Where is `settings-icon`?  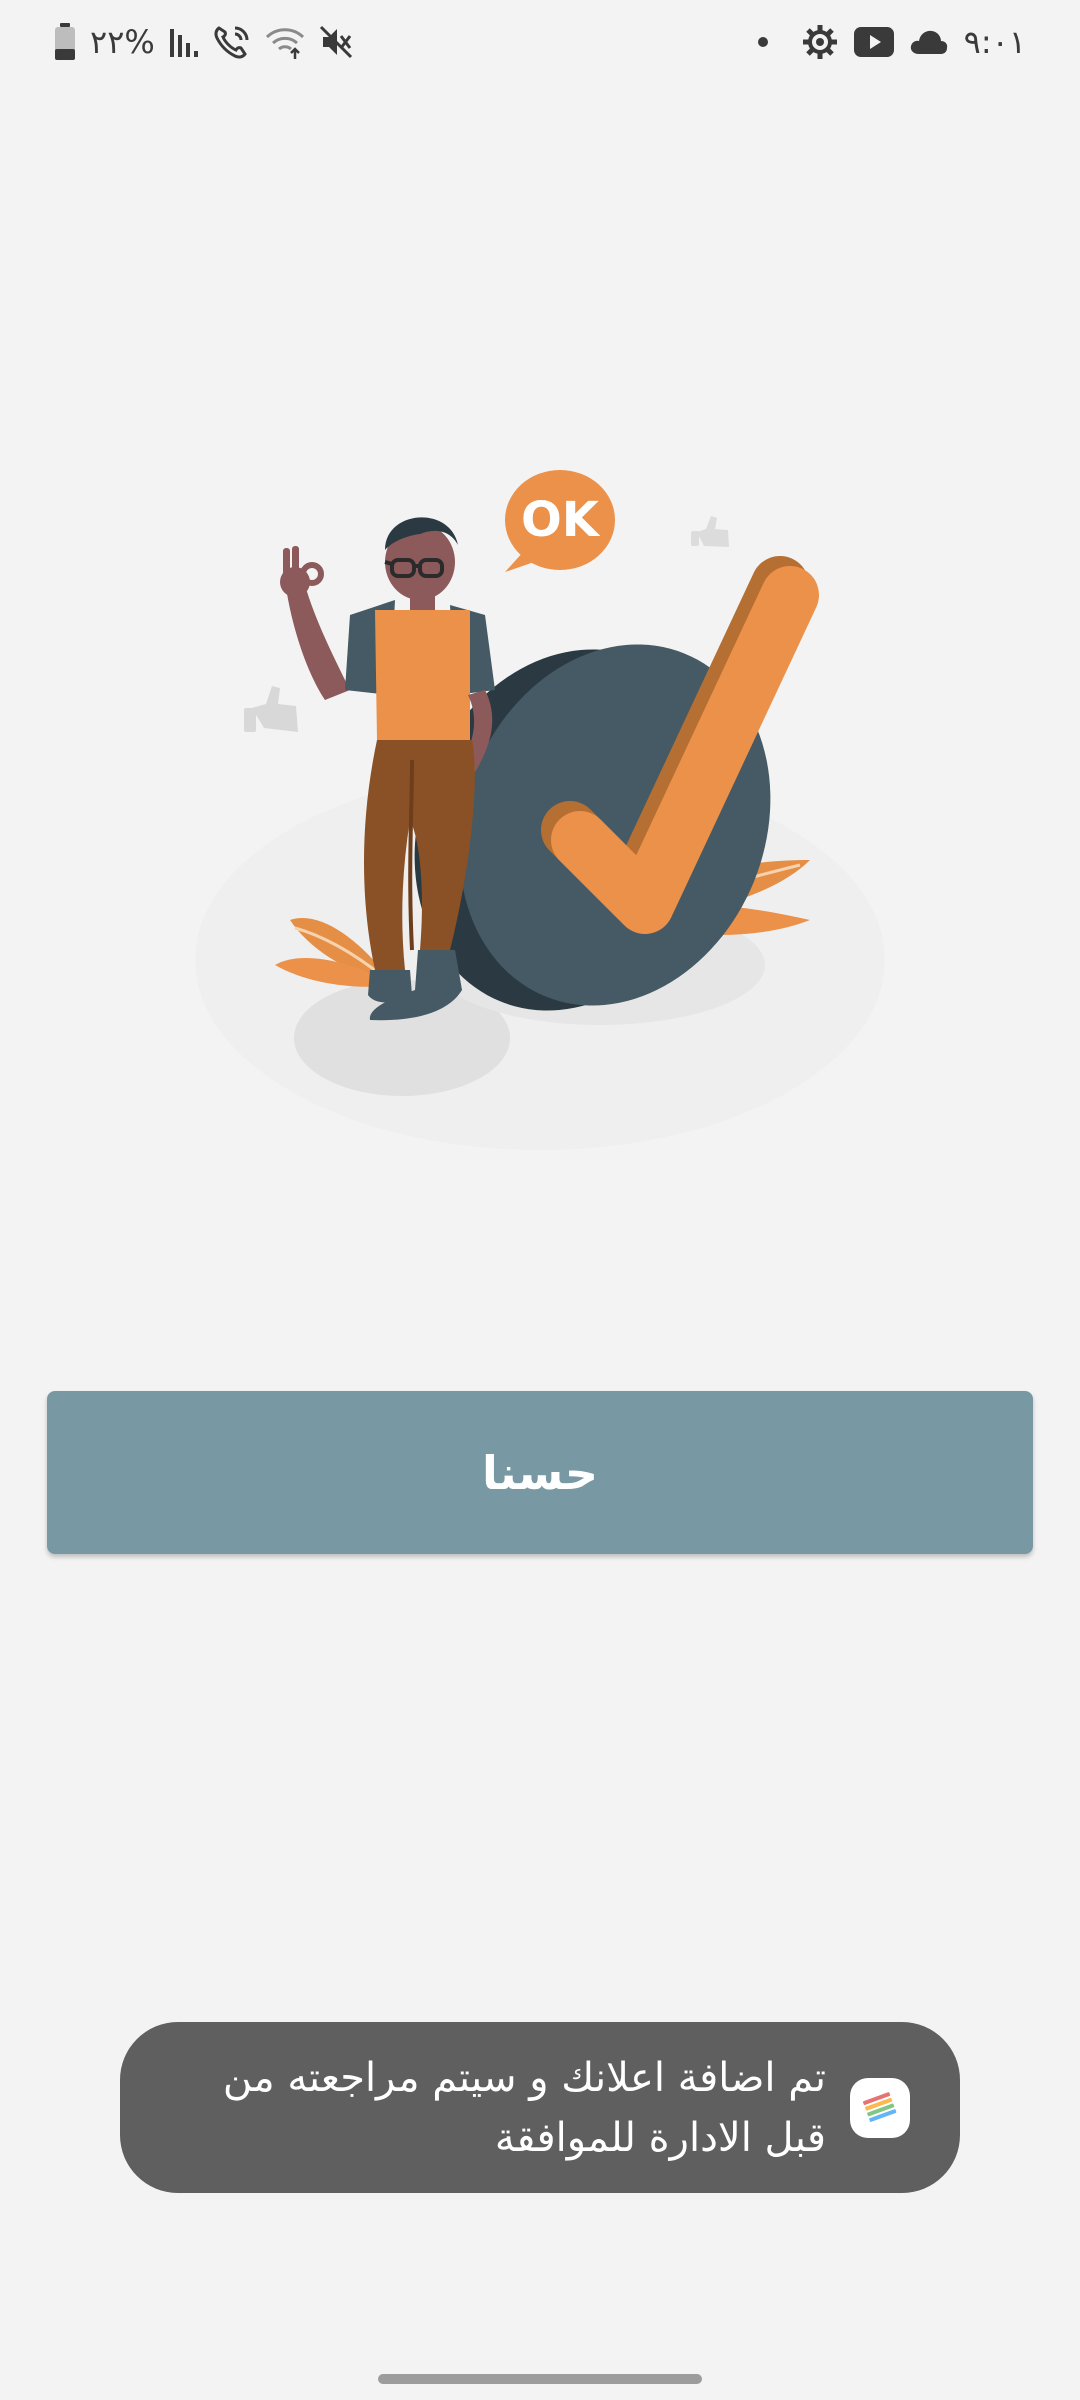 settings-icon is located at coordinates (820, 42).